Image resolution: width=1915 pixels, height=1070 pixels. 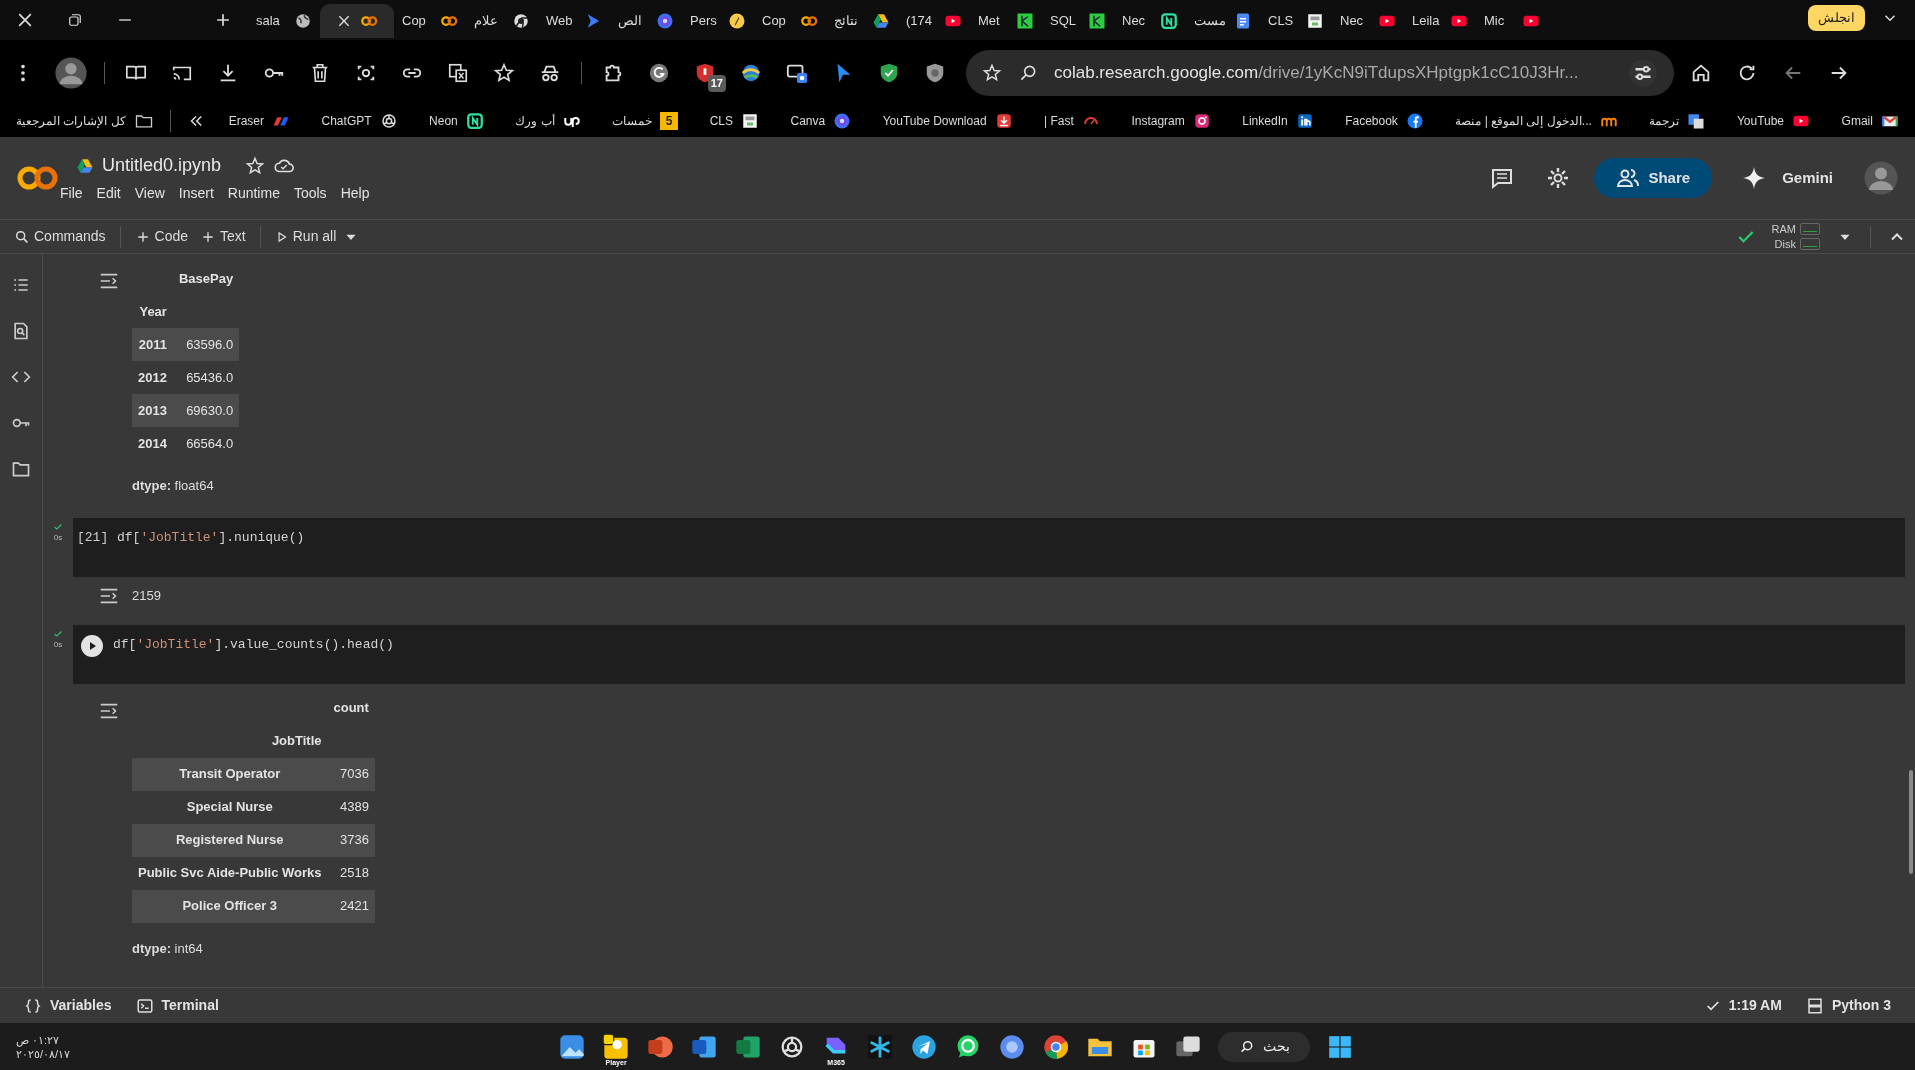 I want to click on share-button: Share, so click(x=1653, y=178).